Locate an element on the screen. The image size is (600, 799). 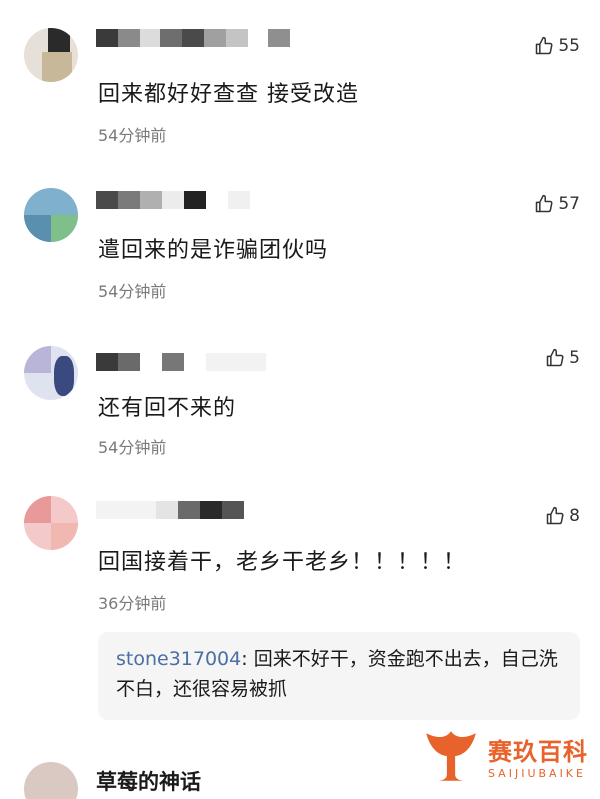
like-button: 8 is located at coordinates (562, 516).